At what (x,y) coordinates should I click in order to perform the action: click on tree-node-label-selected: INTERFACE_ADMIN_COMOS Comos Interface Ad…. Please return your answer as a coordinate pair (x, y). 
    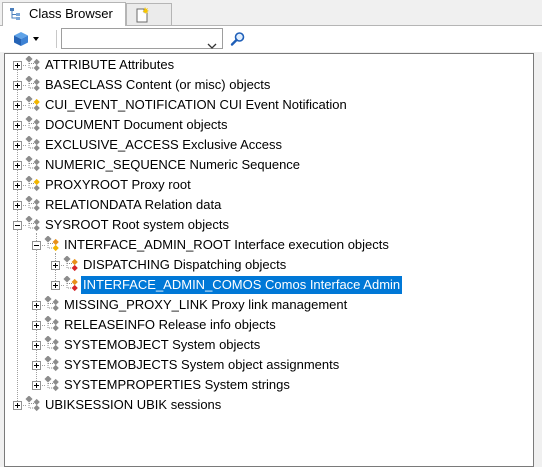
    Looking at the image, I should click on (241, 285).